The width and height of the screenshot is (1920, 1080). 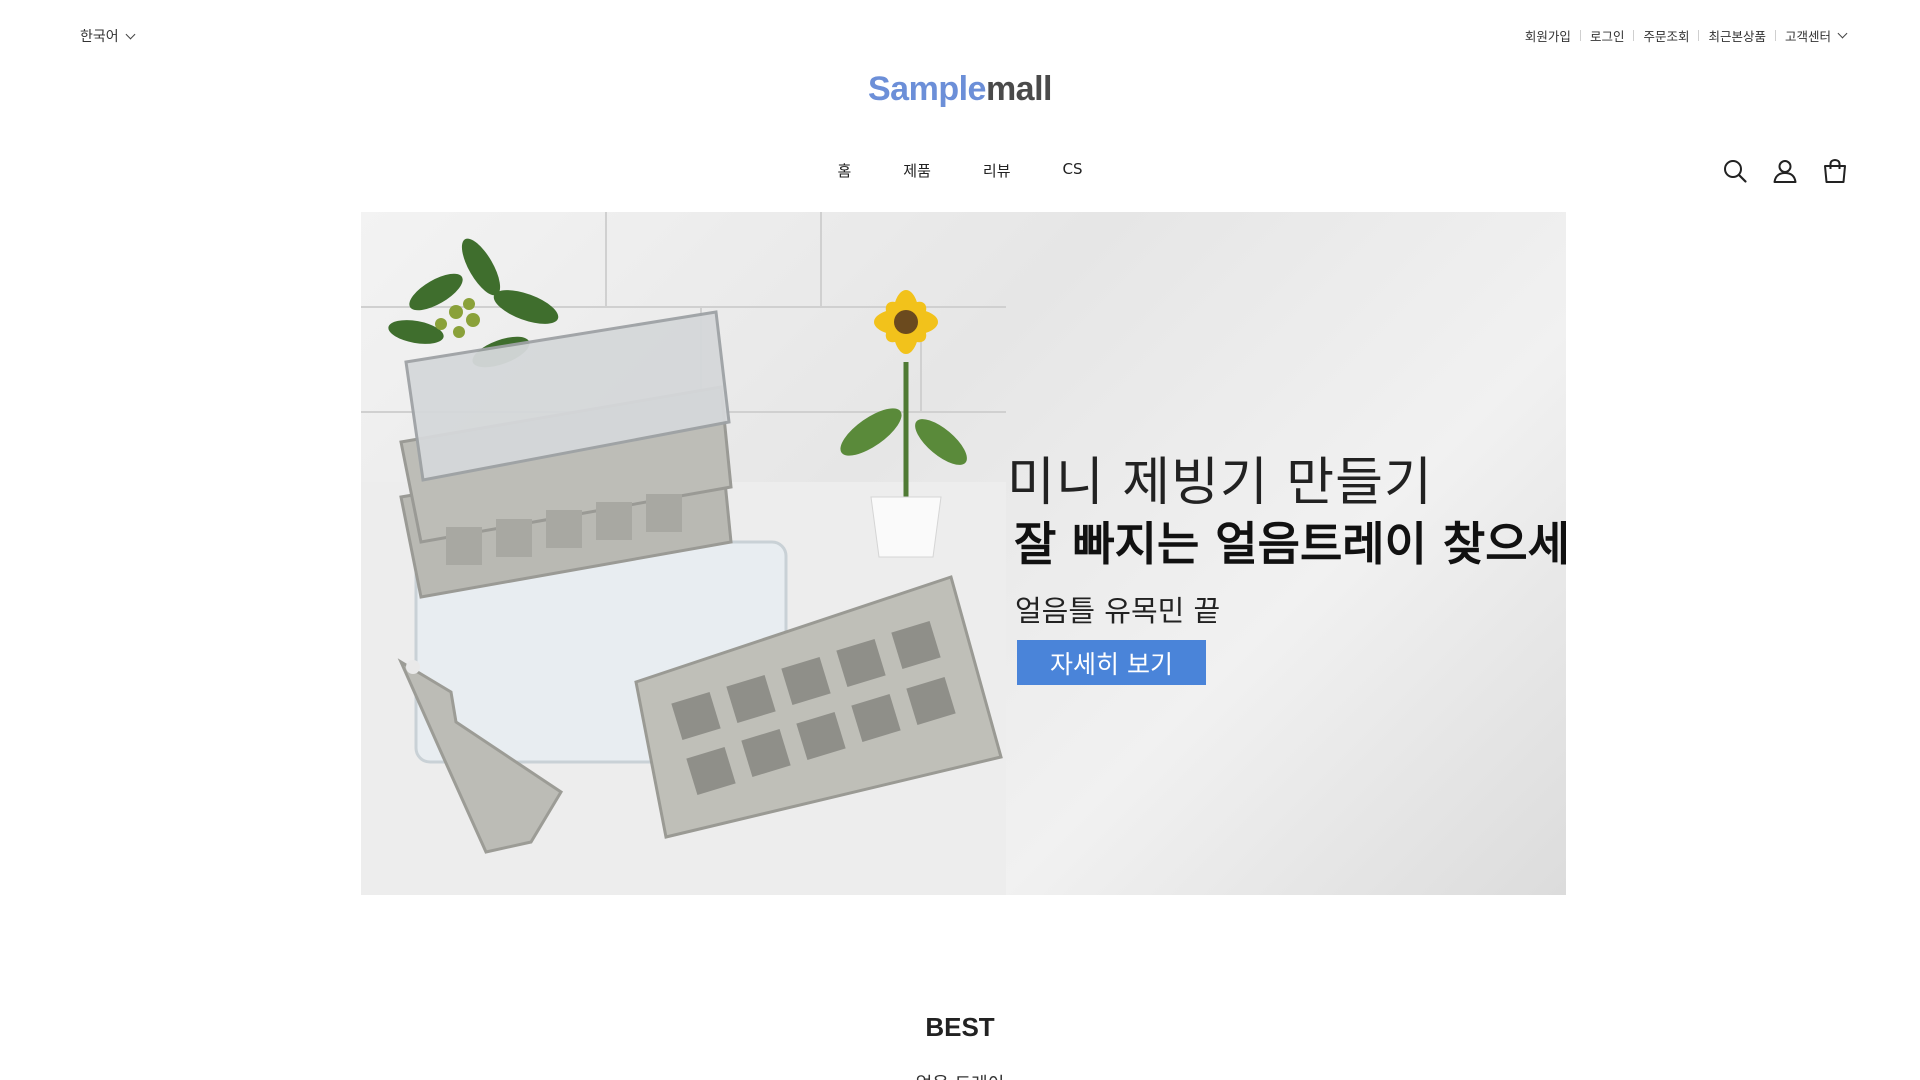 What do you see at coordinates (1735, 171) in the screenshot?
I see `search-icon` at bounding box center [1735, 171].